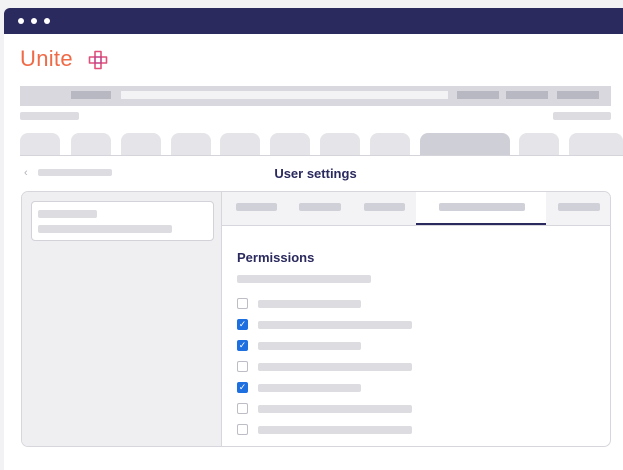 This screenshot has width=623, height=470. I want to click on breadcrumb-placeholder, so click(49, 116).